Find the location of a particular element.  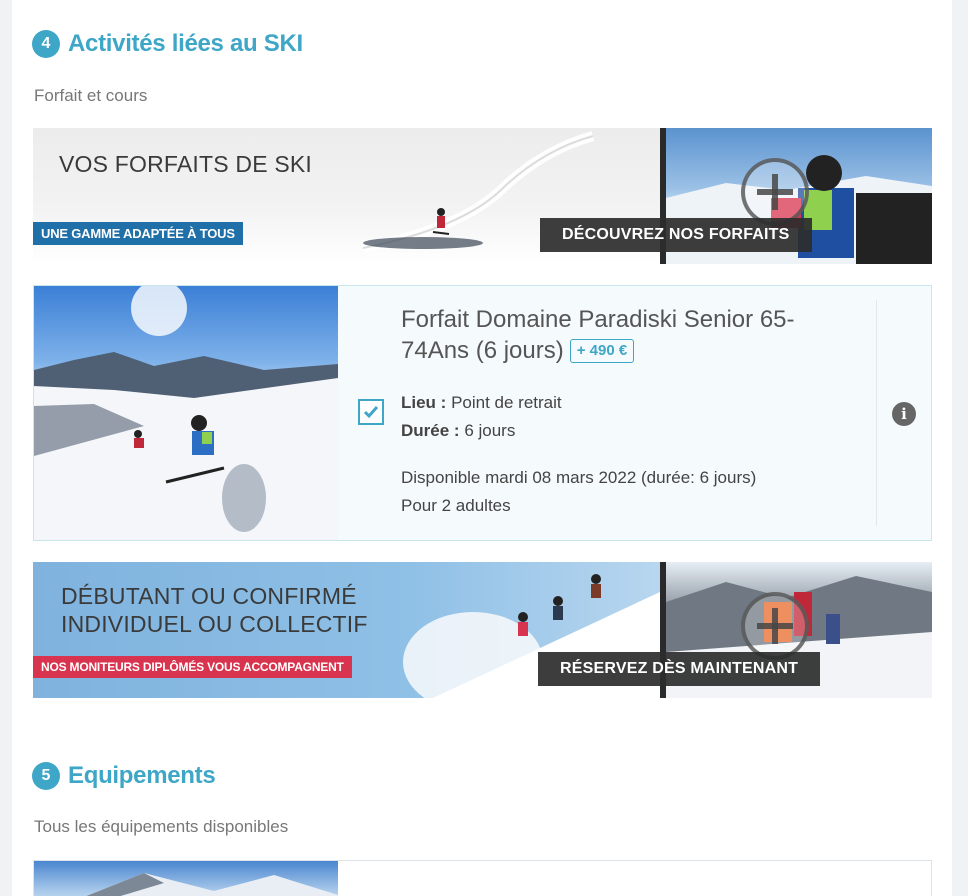

banner-headline-line2: INDIVIDUEL OU COLLECTIF is located at coordinates (214, 624).